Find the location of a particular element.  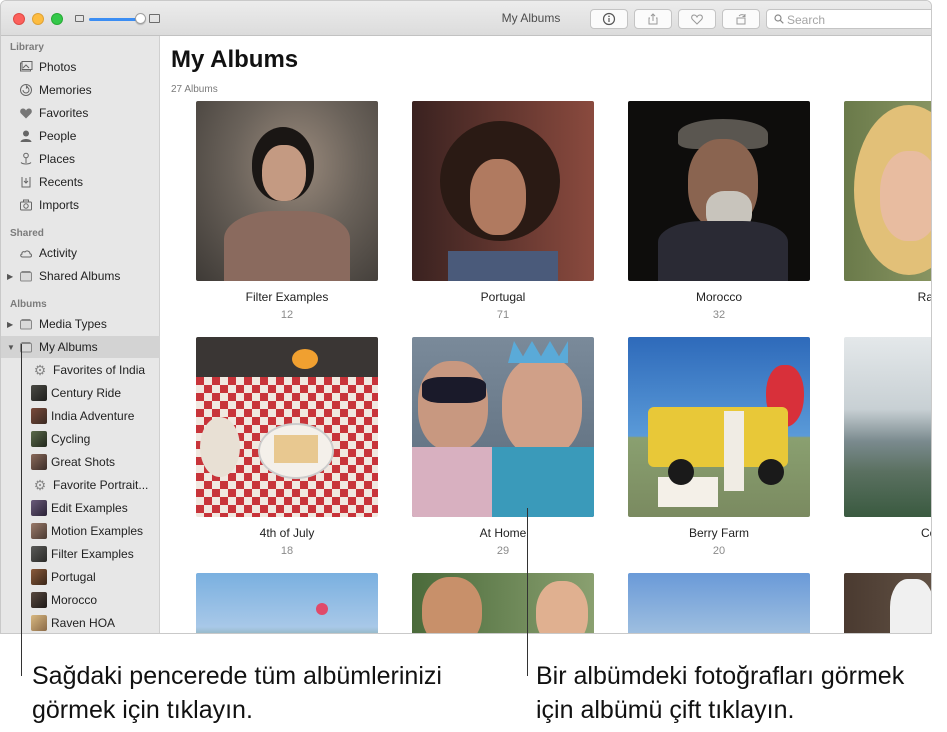

sidebar-item-photos: Photos is located at coordinates (80, 67).